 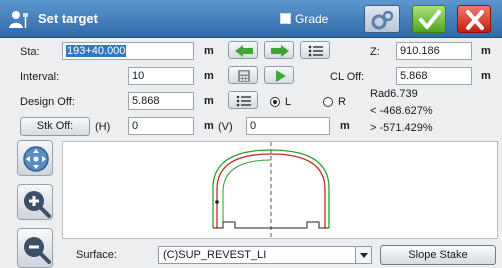 What do you see at coordinates (161, 101) in the screenshot?
I see `design-off-input: 5.868` at bounding box center [161, 101].